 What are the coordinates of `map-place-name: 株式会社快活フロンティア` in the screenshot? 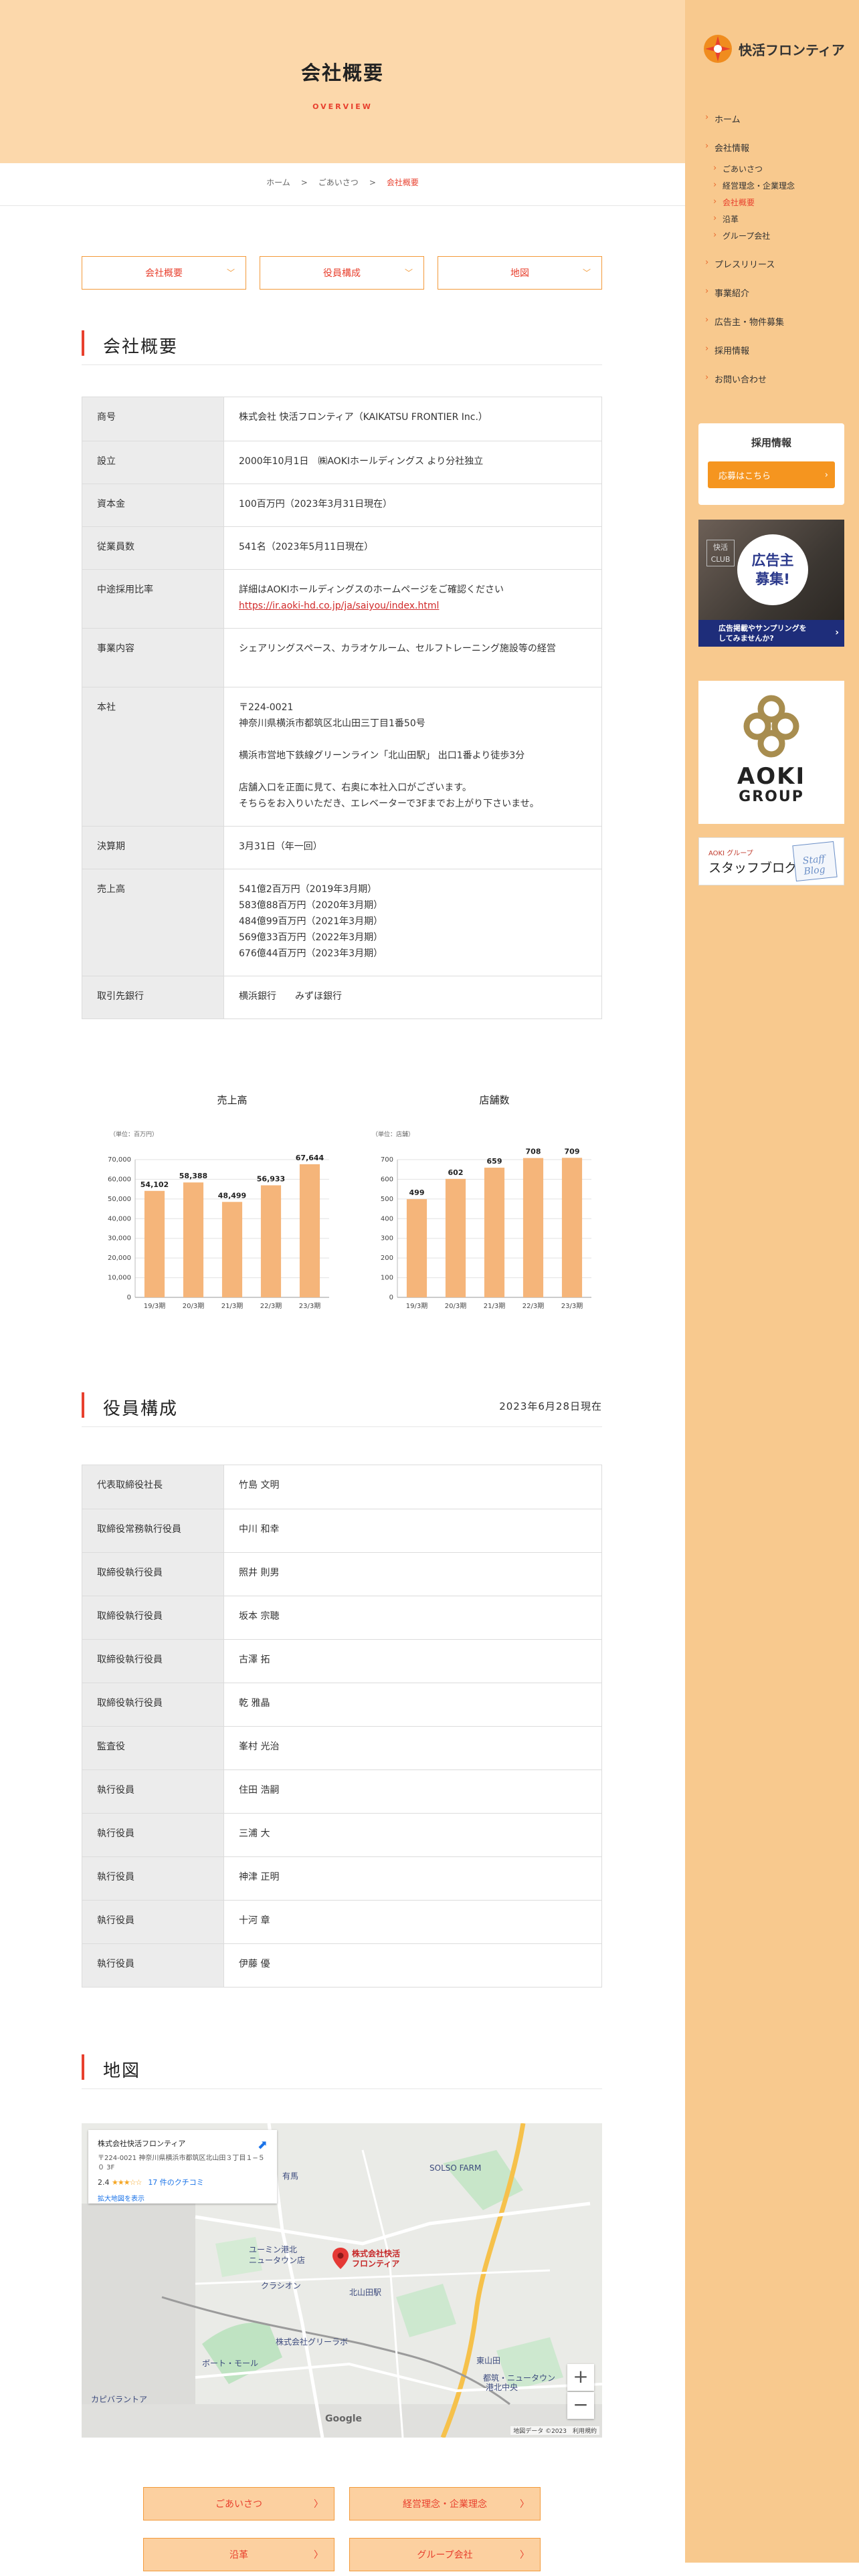 It's located at (142, 2143).